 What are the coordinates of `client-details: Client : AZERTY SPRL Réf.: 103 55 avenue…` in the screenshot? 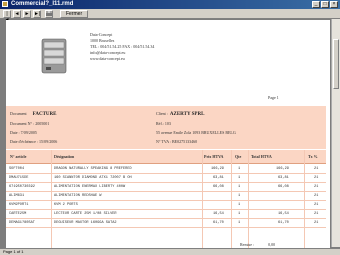 It's located at (196, 127).